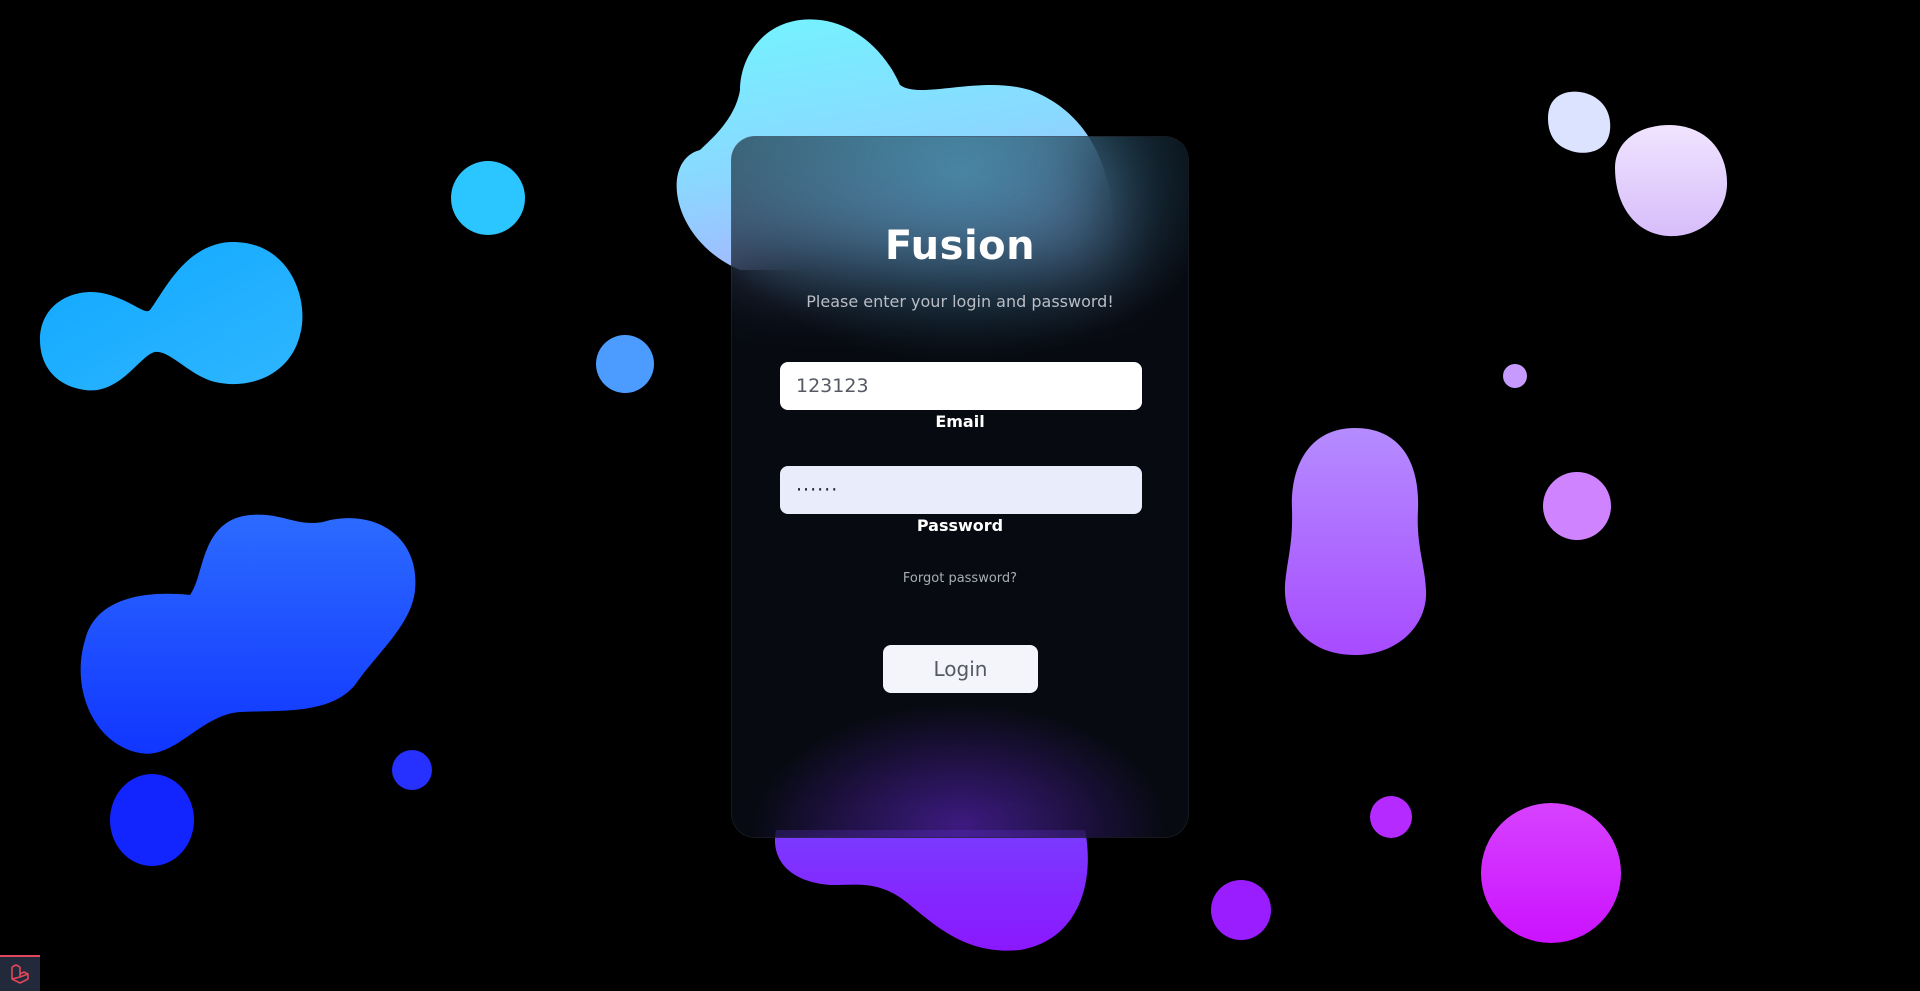 The width and height of the screenshot is (1920, 991). Describe the element at coordinates (960, 301) in the screenshot. I see `login-subtitle: Please enter your login and password!` at that location.